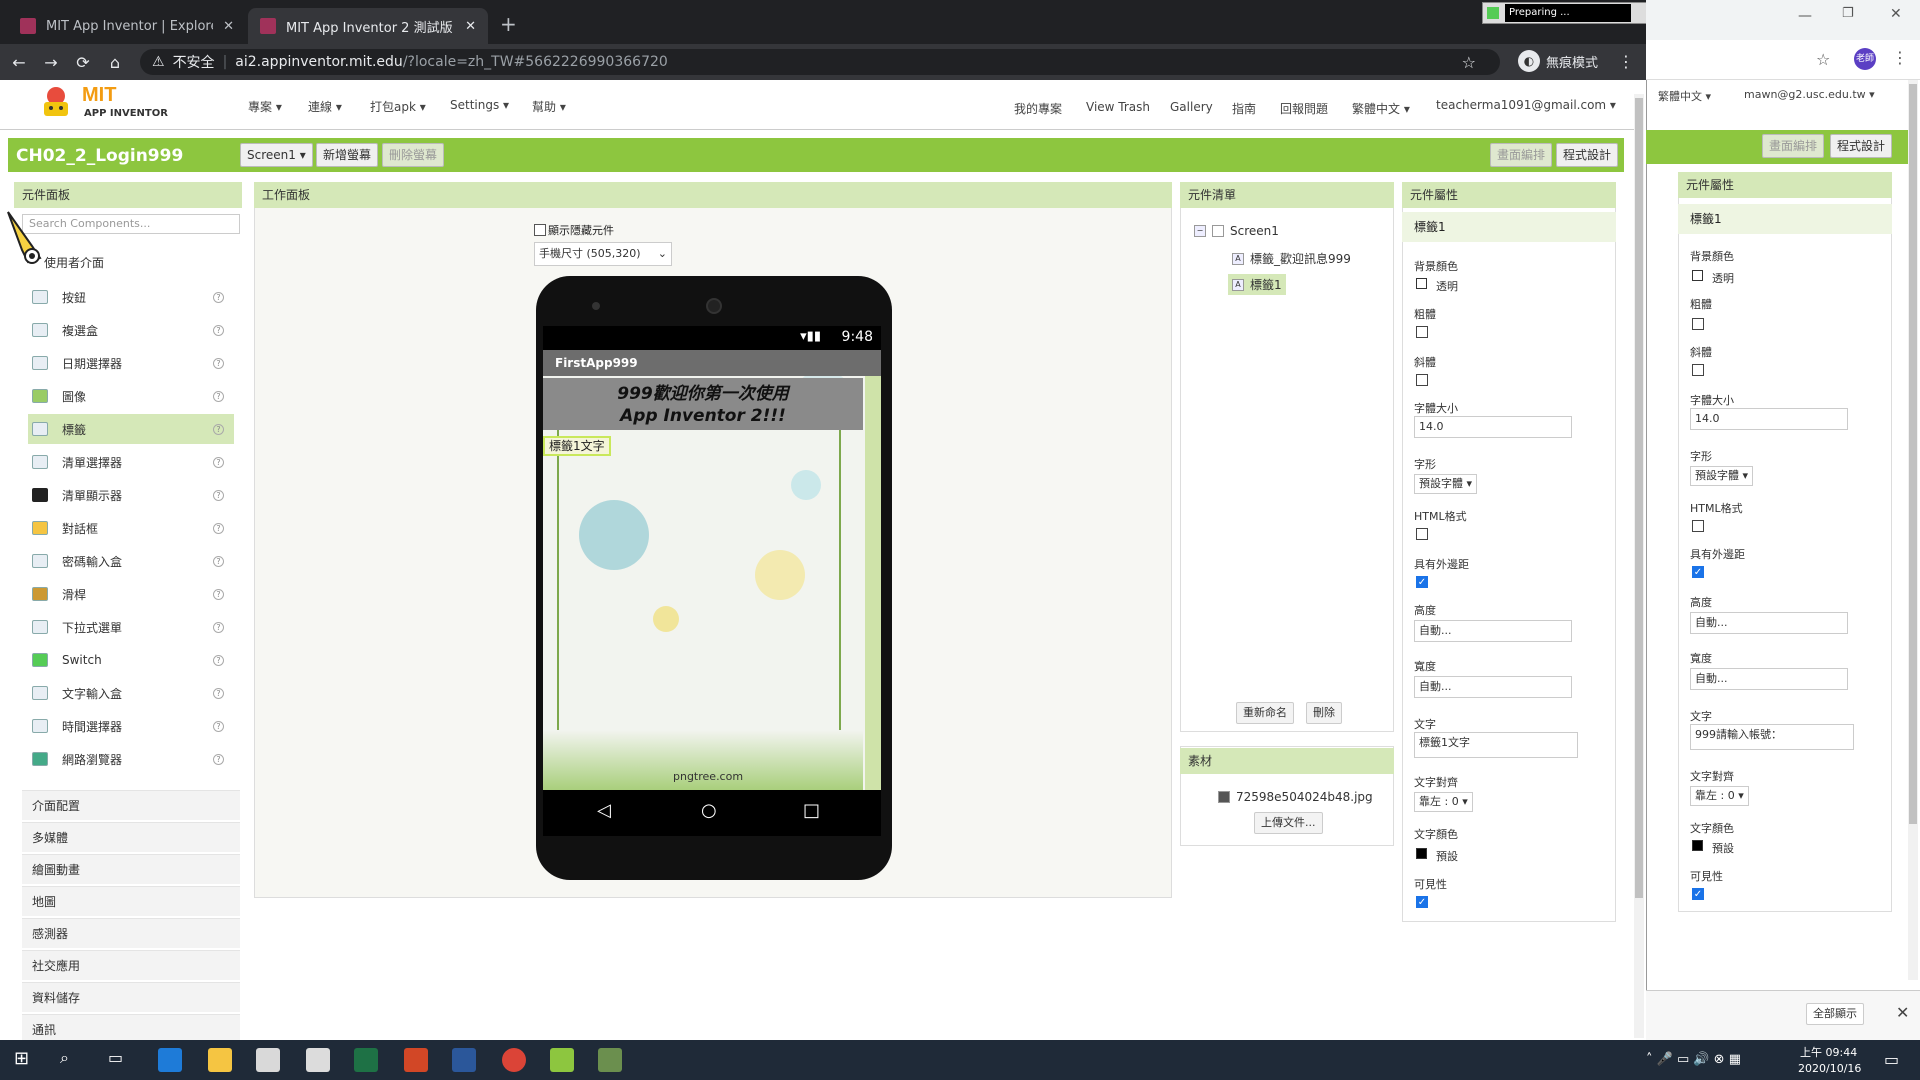  Describe the element at coordinates (1443, 802) in the screenshot. I see `text-align-select: 靠左 : 0 ▾` at that location.